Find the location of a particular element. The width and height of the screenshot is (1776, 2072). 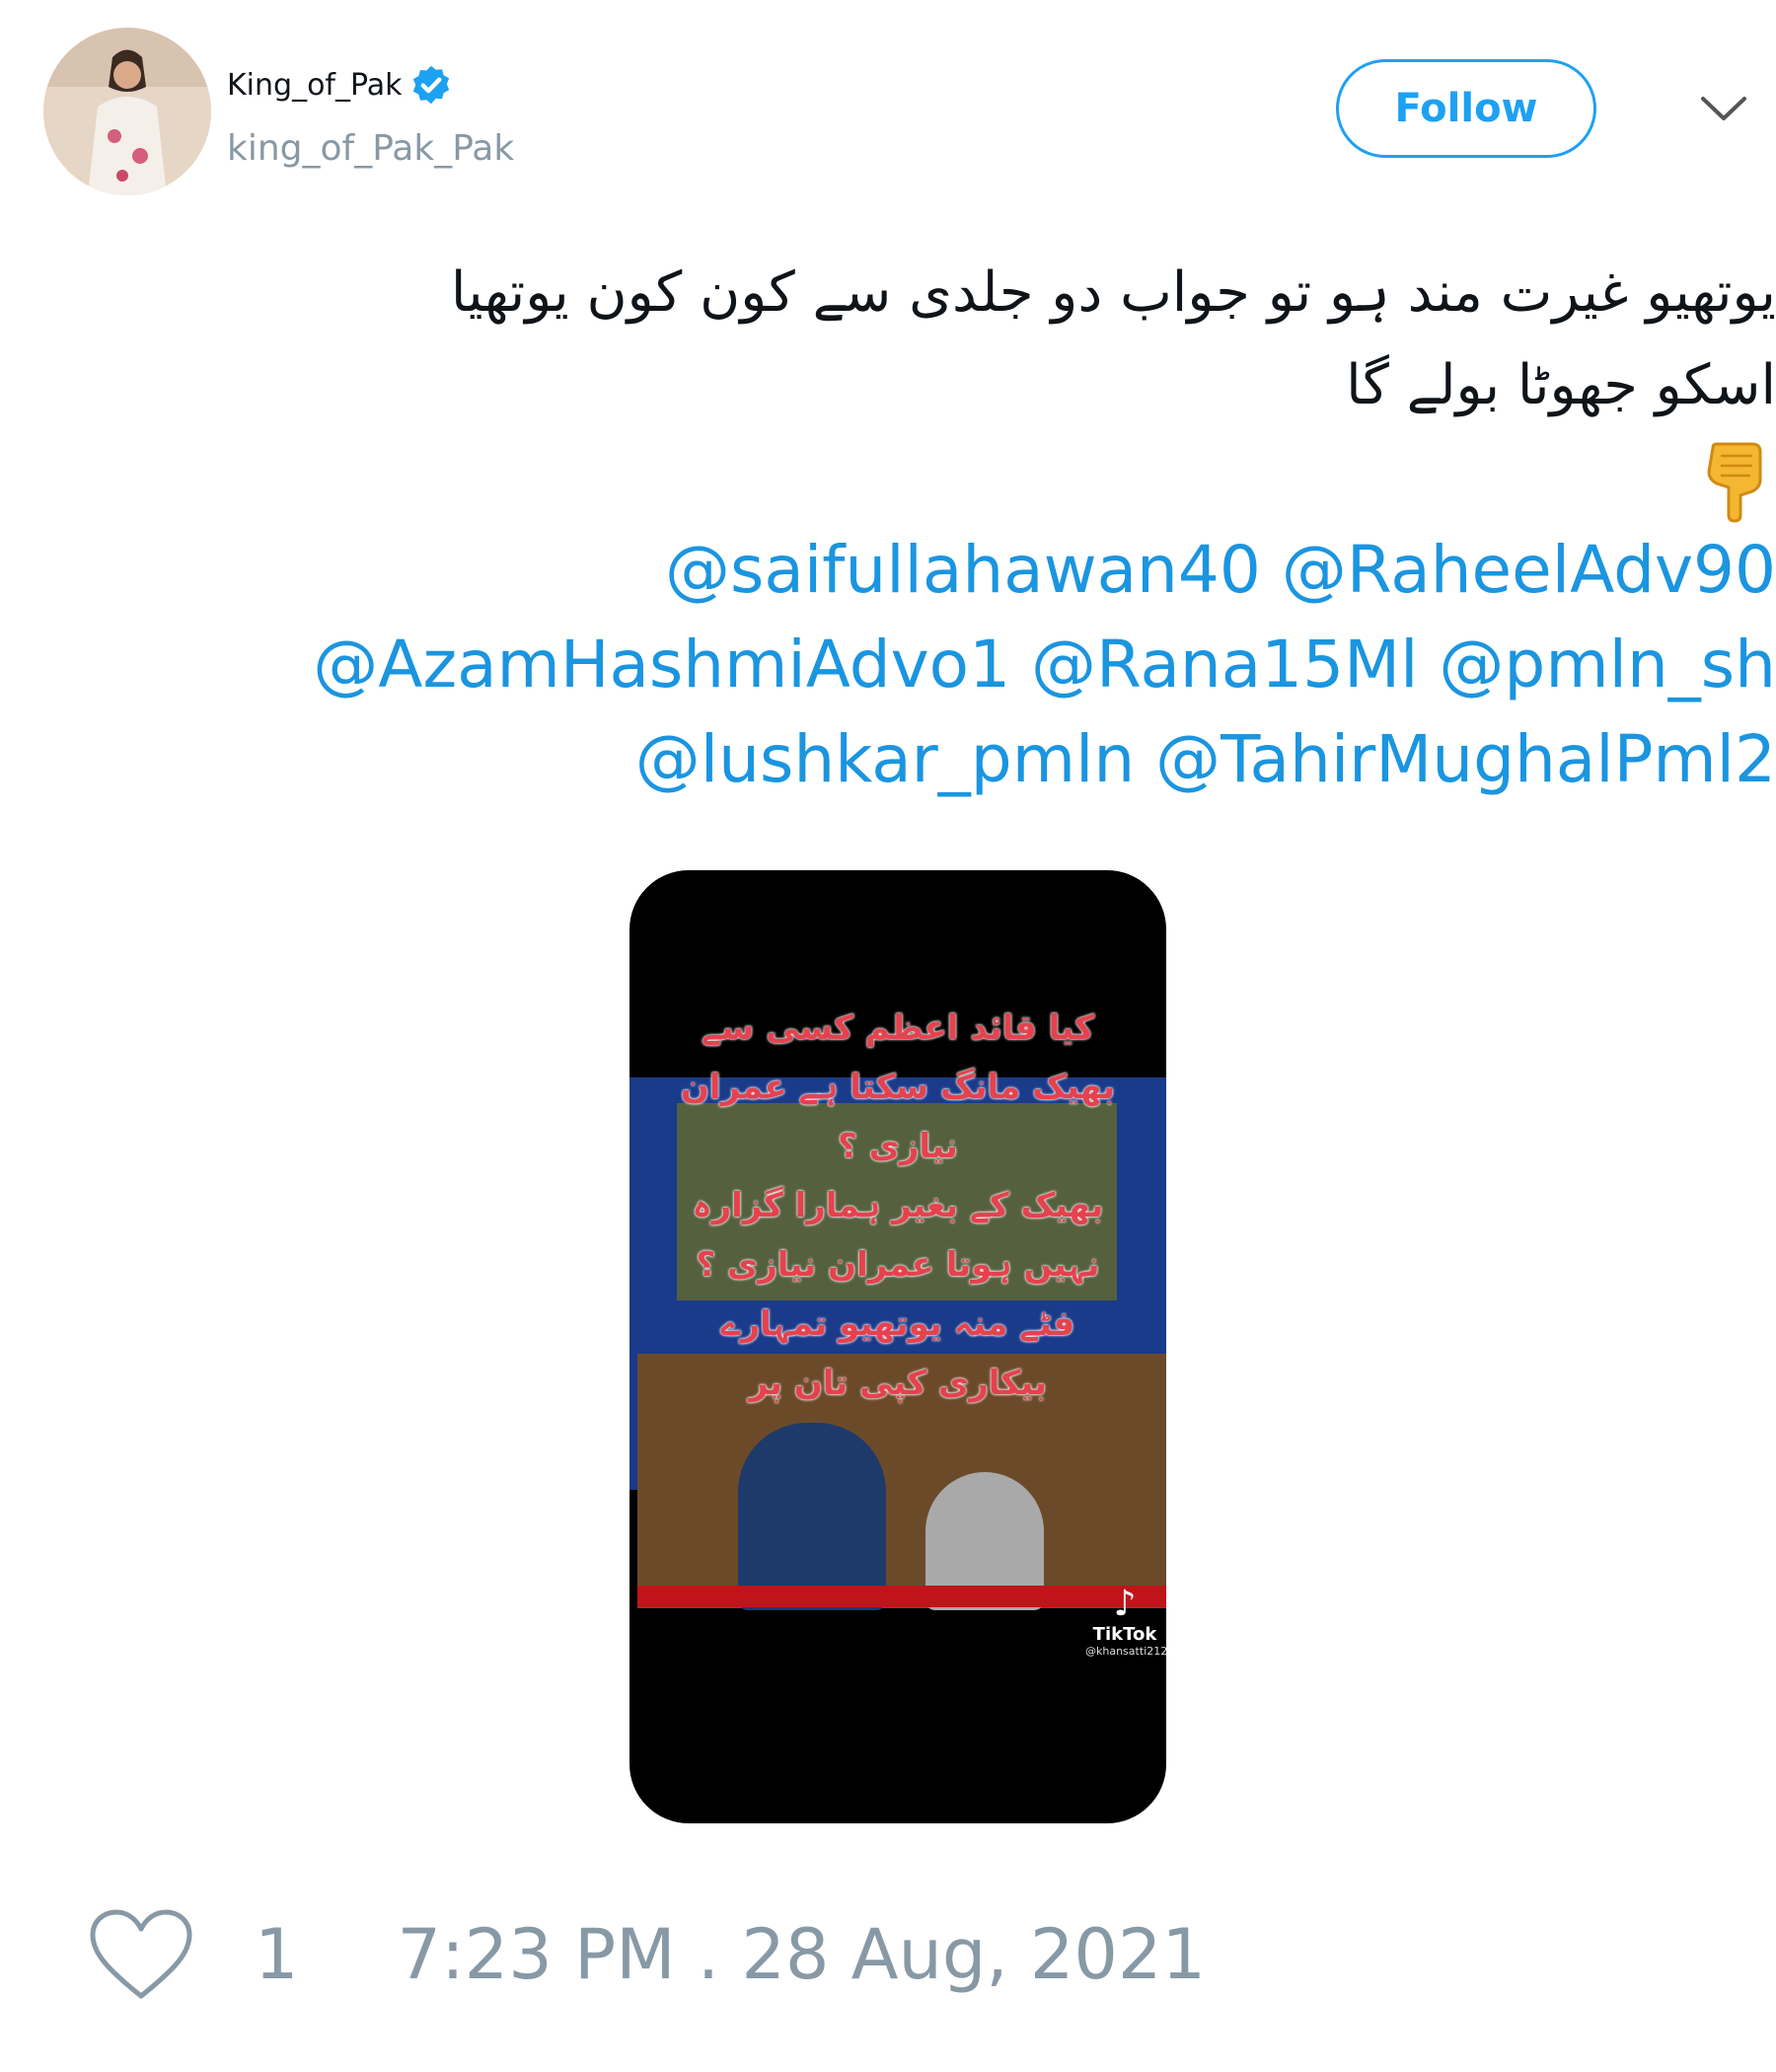

tiktok-user: @khansatti212 is located at coordinates (1126, 1652).